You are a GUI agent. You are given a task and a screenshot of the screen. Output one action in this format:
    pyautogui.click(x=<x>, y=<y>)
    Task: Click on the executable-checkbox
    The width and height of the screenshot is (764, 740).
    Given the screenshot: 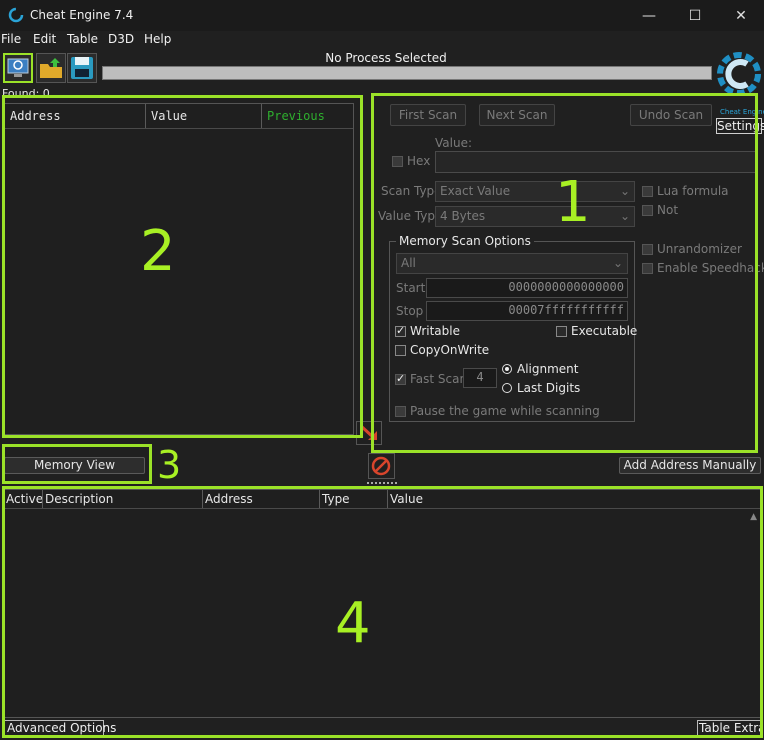 What is the action you would take?
    pyautogui.click(x=561, y=331)
    